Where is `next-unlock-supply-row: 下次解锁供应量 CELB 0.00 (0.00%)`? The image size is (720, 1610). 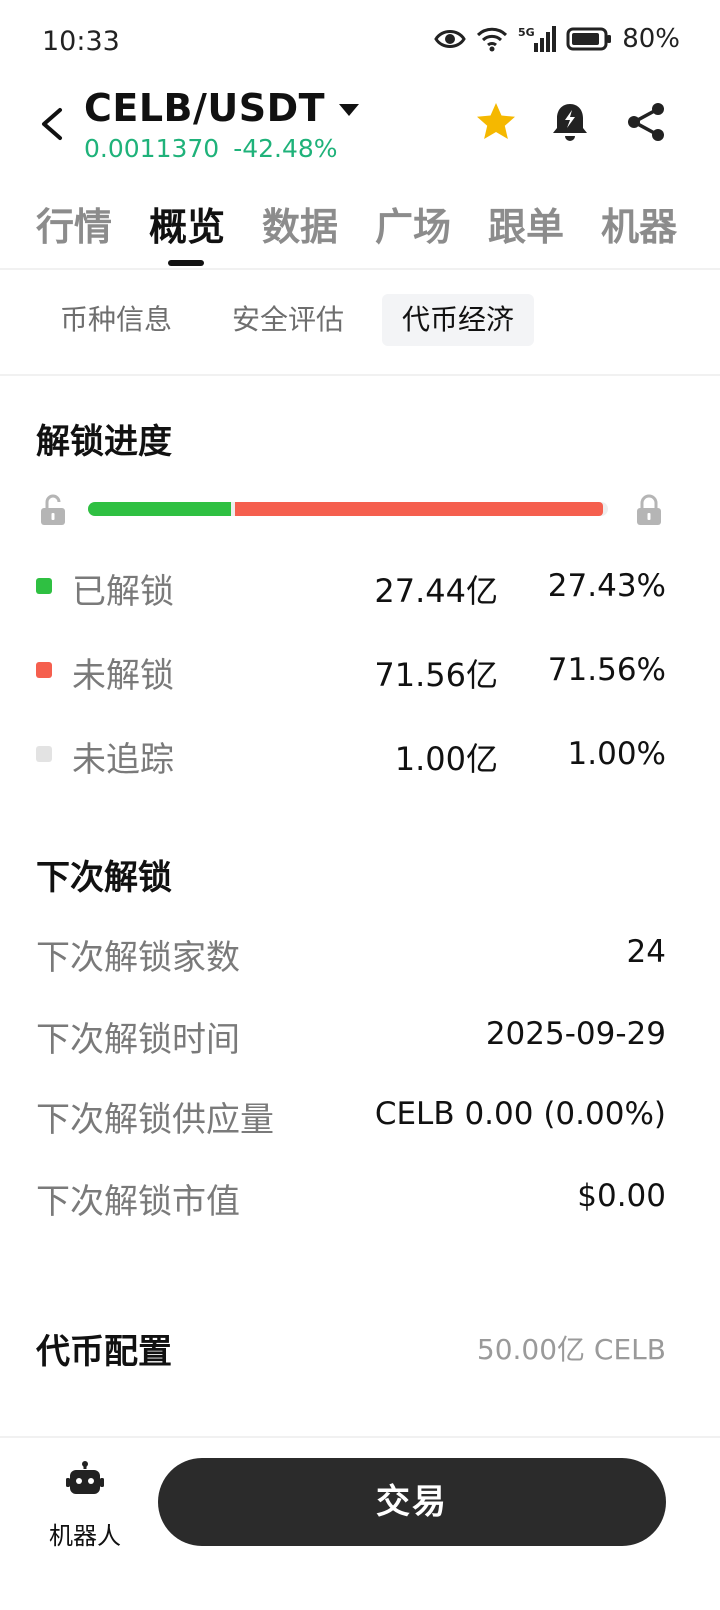 next-unlock-supply-row: 下次解锁供应量 CELB 0.00 (0.00%) is located at coordinates (351, 1115).